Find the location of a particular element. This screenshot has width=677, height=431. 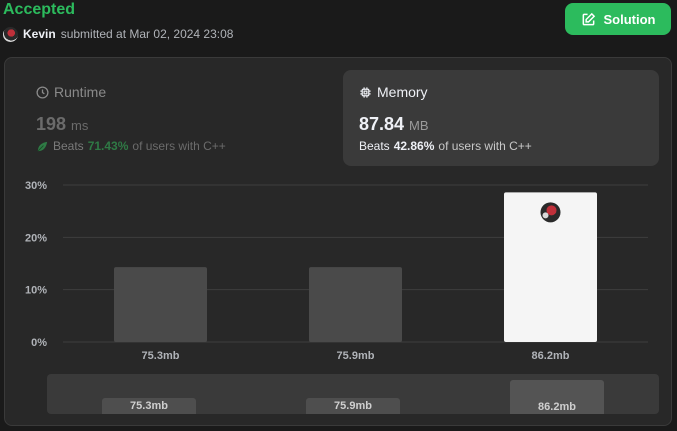

x-tick-label: 86.2mb is located at coordinates (551, 356).